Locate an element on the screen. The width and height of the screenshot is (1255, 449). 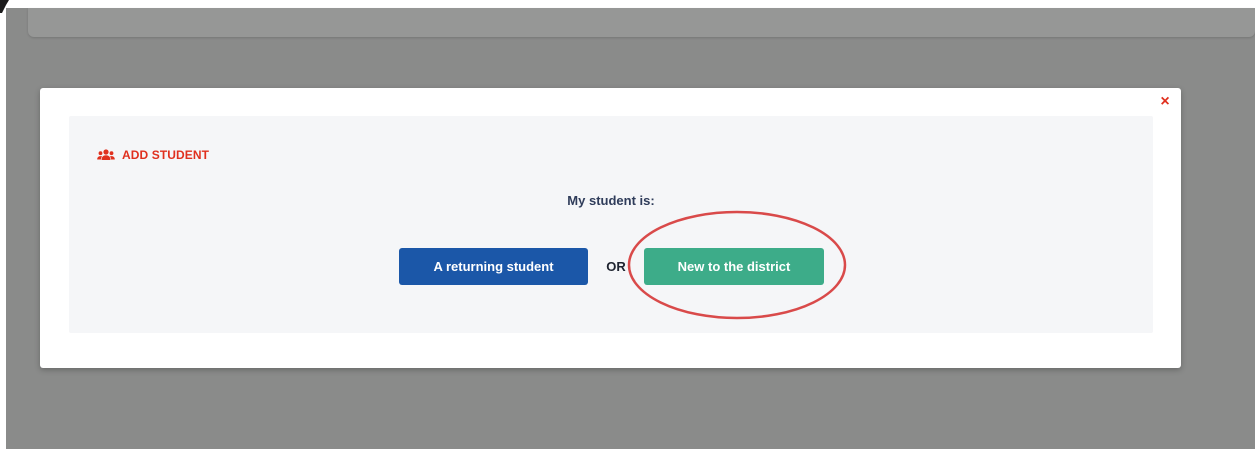
close-button: × is located at coordinates (1165, 102).